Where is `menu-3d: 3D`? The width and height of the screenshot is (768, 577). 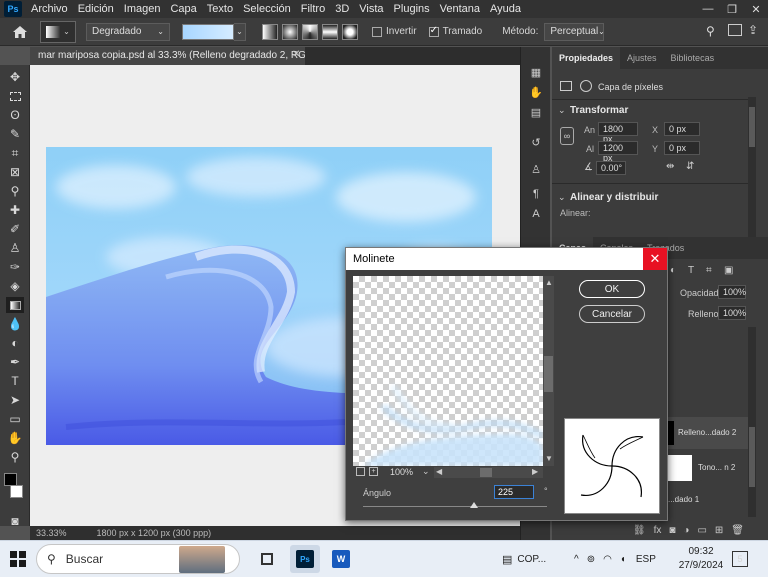
menu-3d: 3D is located at coordinates (342, 9).